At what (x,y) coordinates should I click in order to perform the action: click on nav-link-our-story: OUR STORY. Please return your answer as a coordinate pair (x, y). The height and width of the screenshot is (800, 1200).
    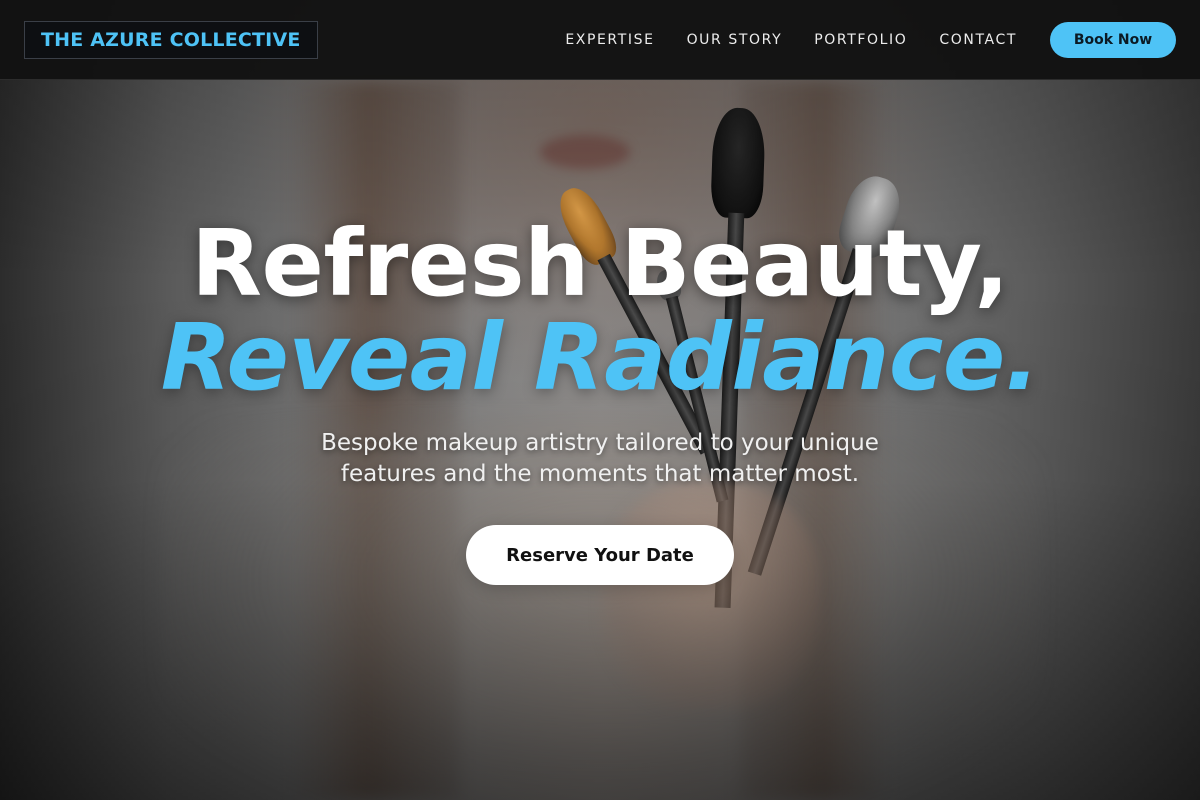
    Looking at the image, I should click on (735, 40).